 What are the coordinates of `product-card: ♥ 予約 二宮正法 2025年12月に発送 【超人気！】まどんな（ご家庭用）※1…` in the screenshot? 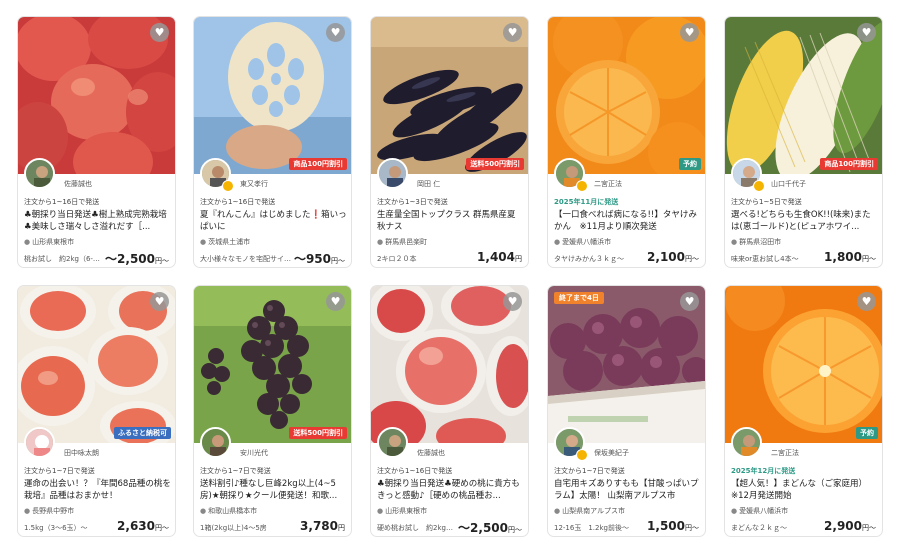 It's located at (803, 411).